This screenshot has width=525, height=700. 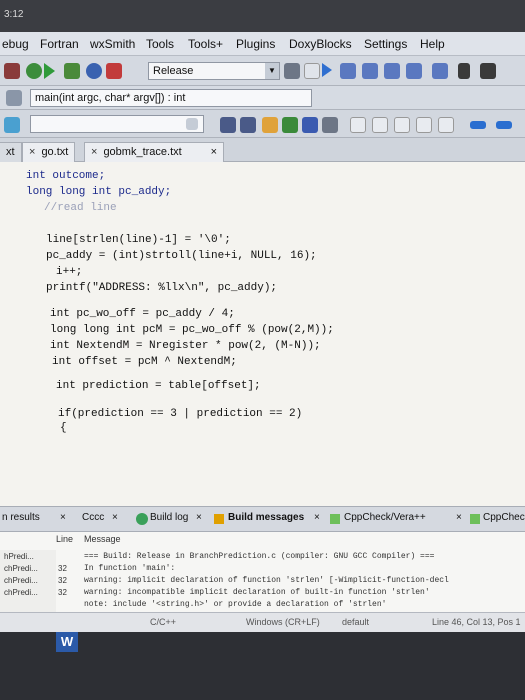 What do you see at coordinates (169, 517) in the screenshot?
I see `tab-build-log: Build log` at bounding box center [169, 517].